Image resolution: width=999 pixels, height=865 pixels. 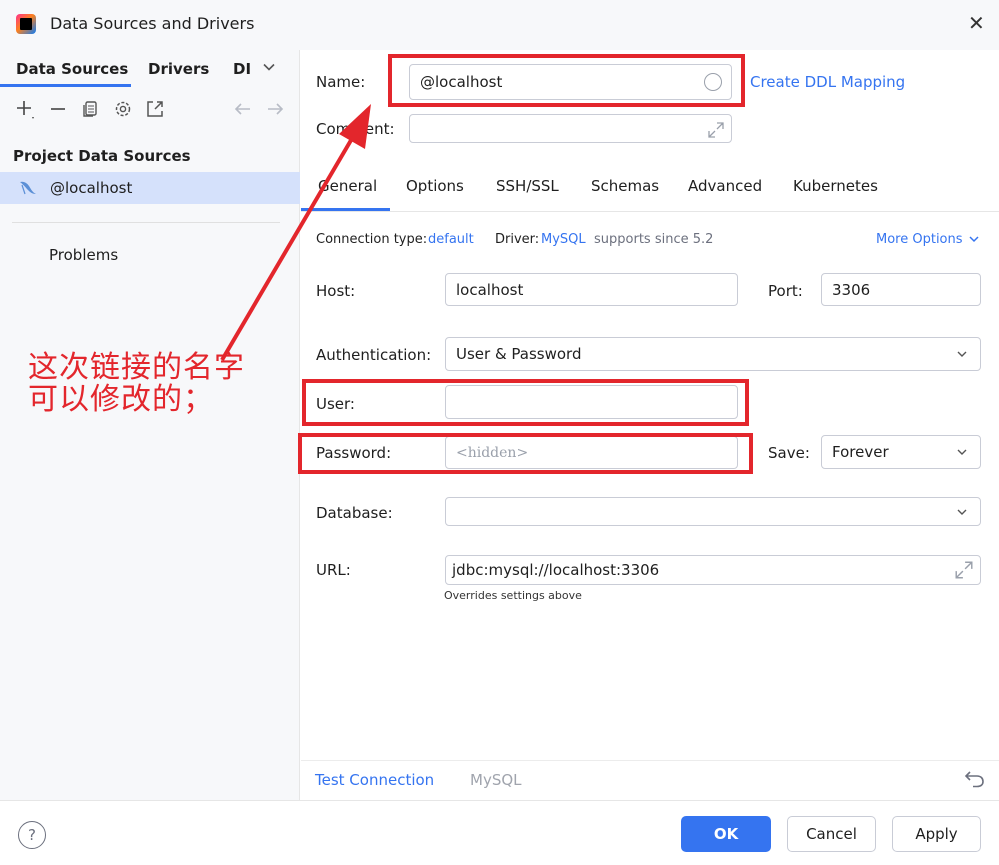 I want to click on annotation-line-2: 可以修改的；, so click(x=121, y=399).